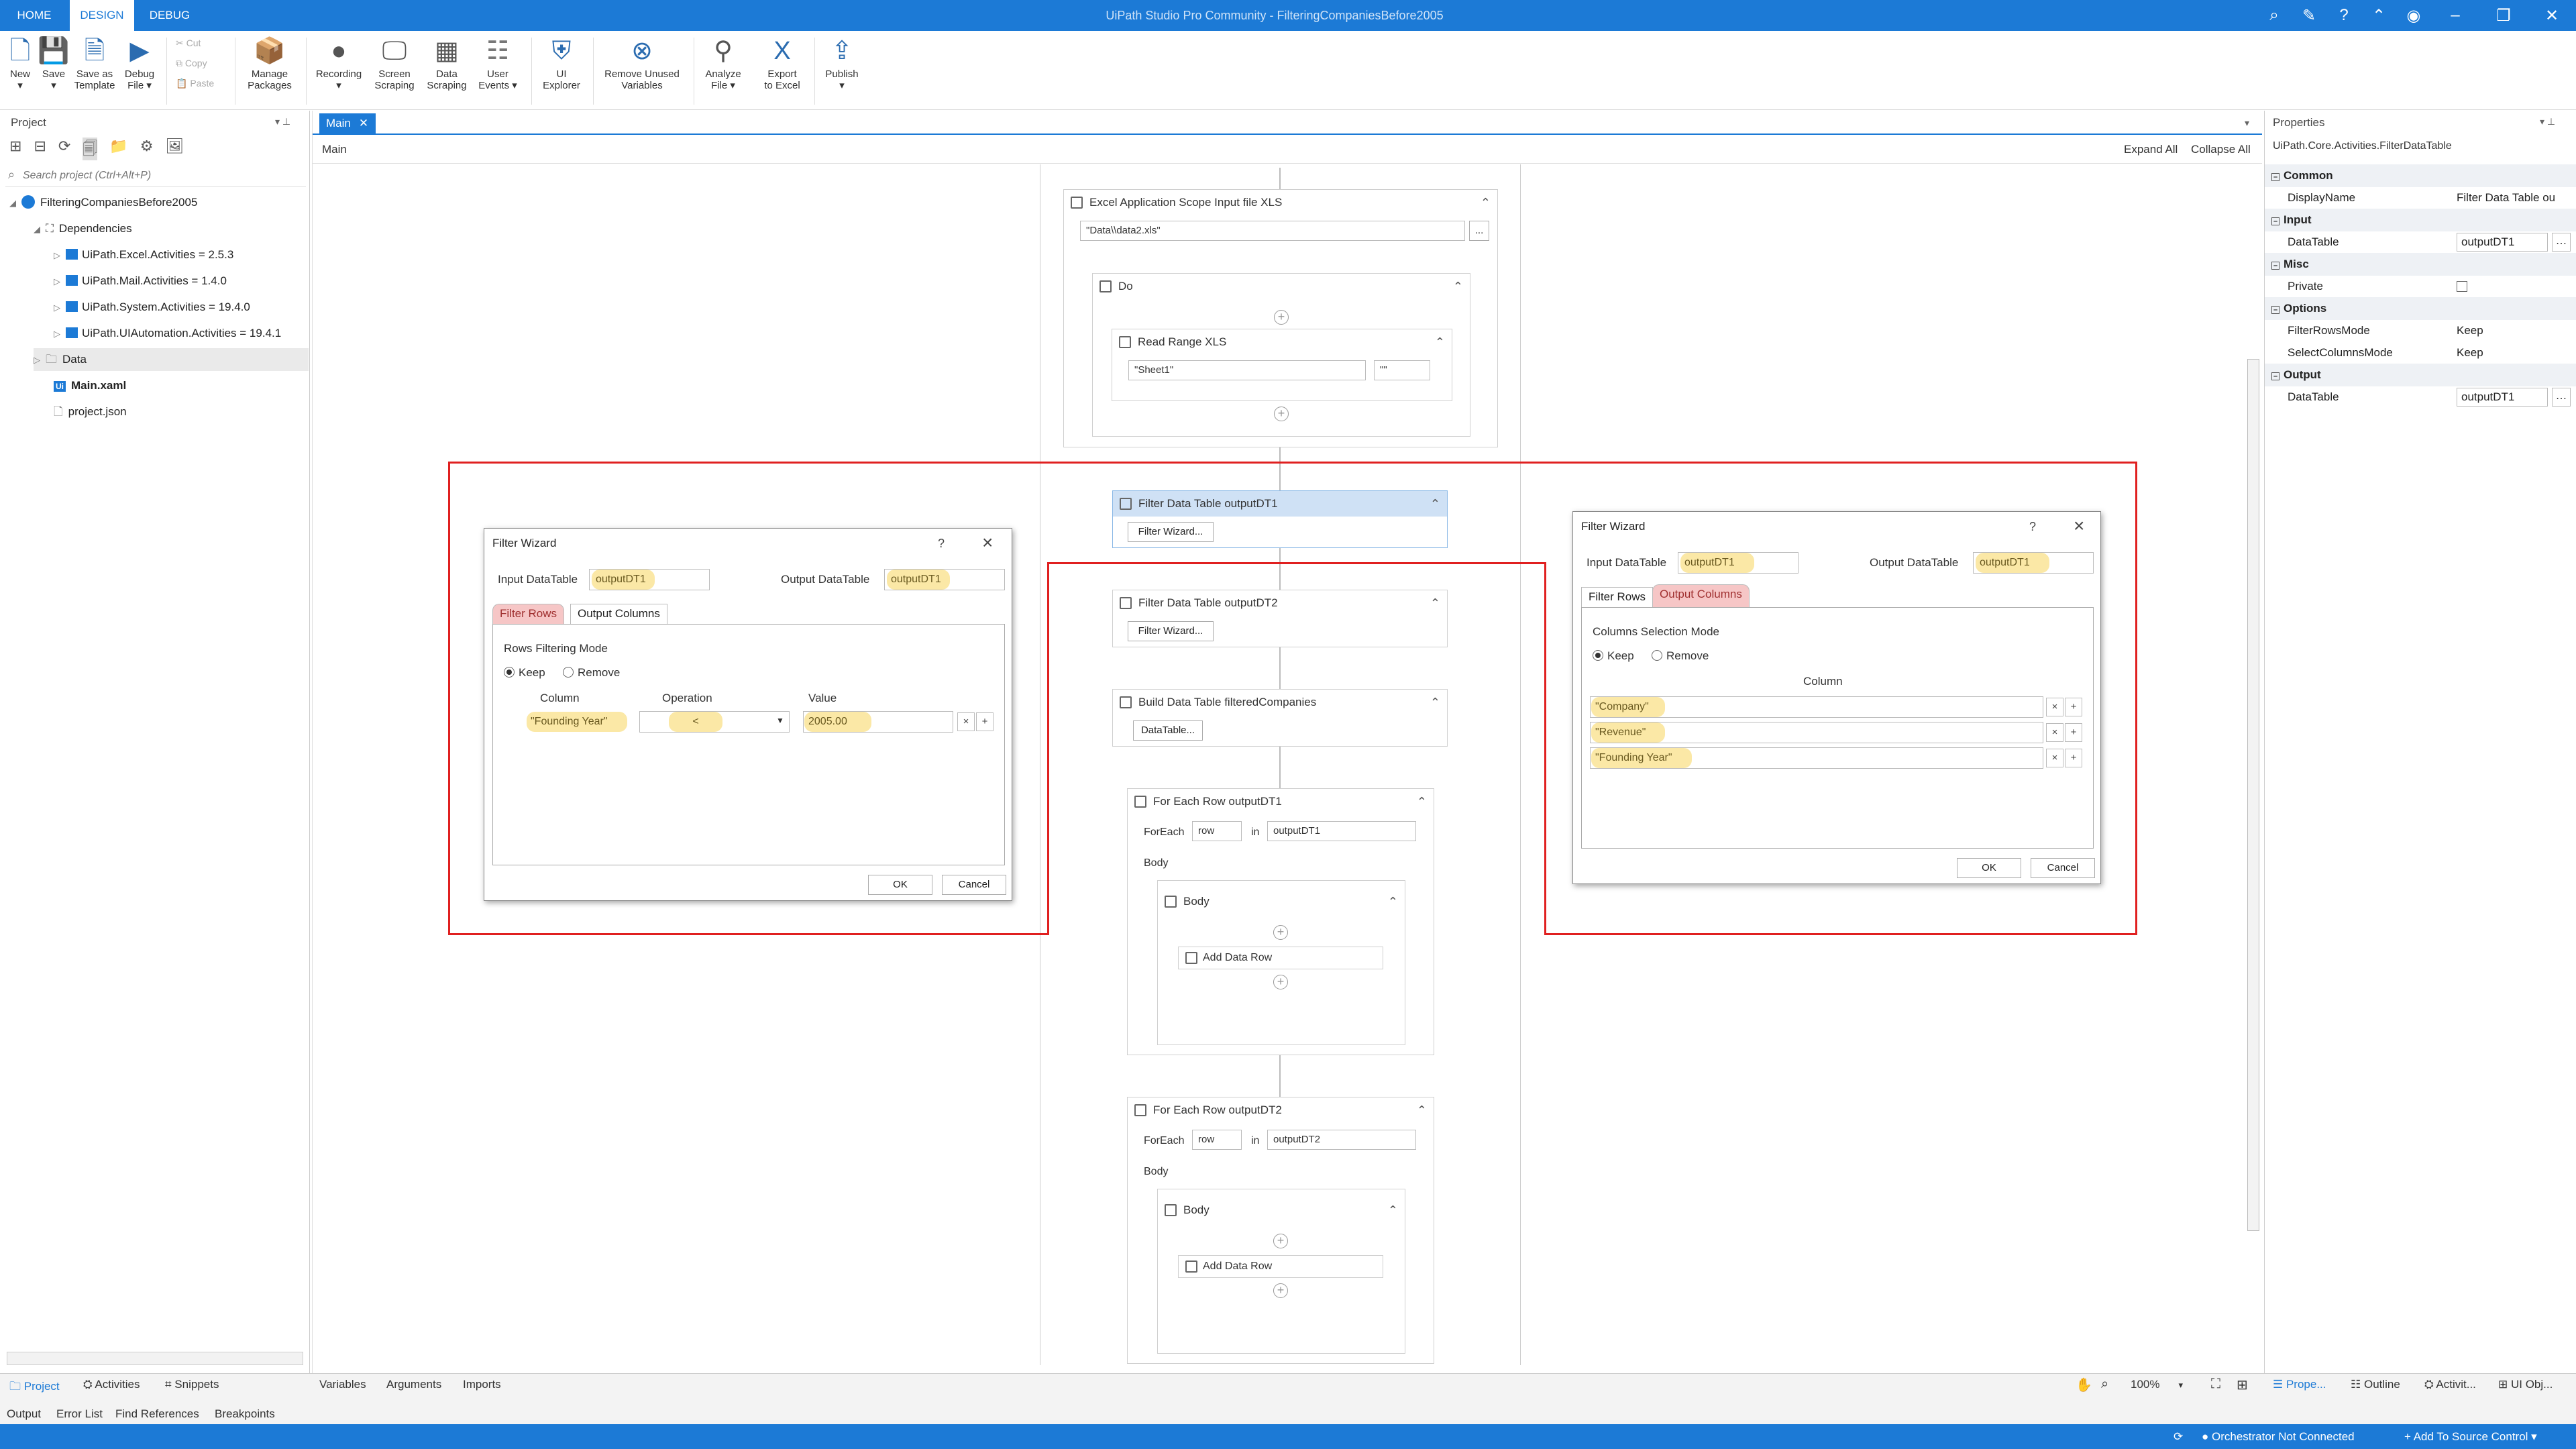 This screenshot has width=2576, height=1449. Describe the element at coordinates (2470, 1436) in the screenshot. I see `add-to-source-control-button: + Add To Source Control ▾` at that location.